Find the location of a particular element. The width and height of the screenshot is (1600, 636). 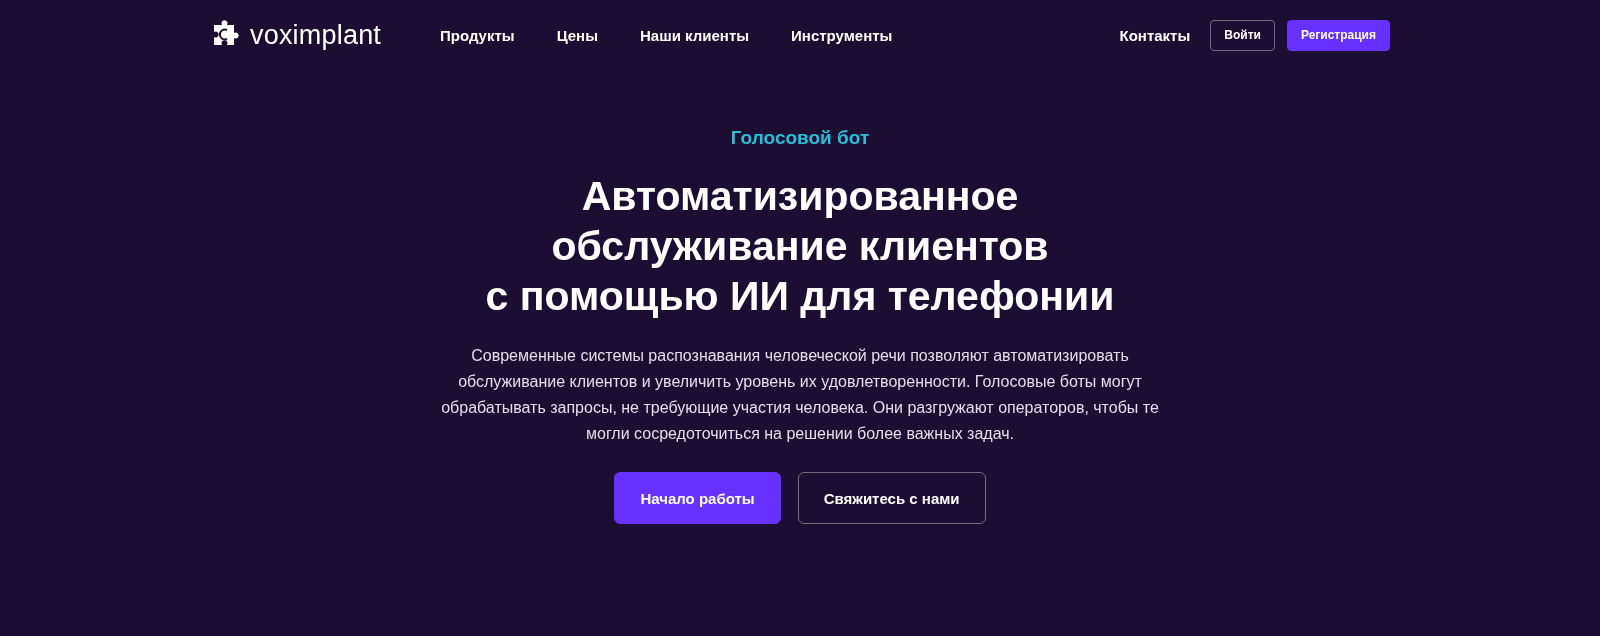

nav-link: Наши клиенты is located at coordinates (695, 35).